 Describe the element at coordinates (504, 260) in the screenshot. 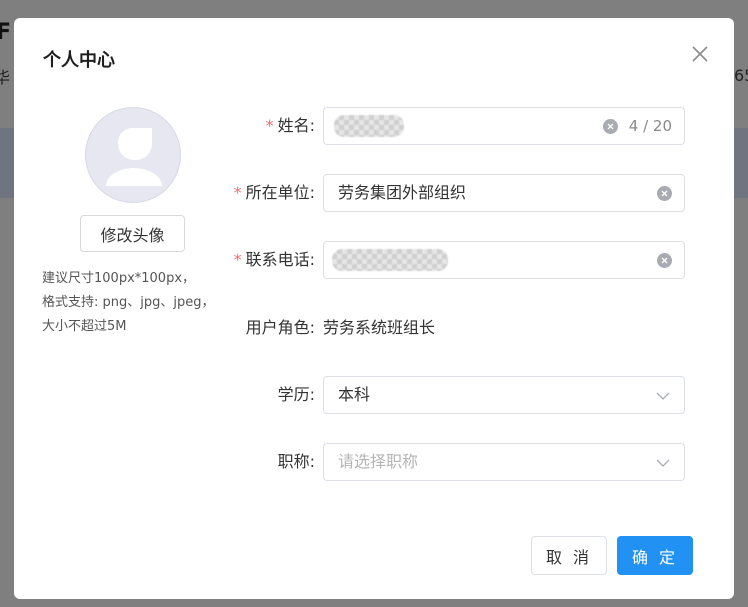

I see `phone-input` at that location.